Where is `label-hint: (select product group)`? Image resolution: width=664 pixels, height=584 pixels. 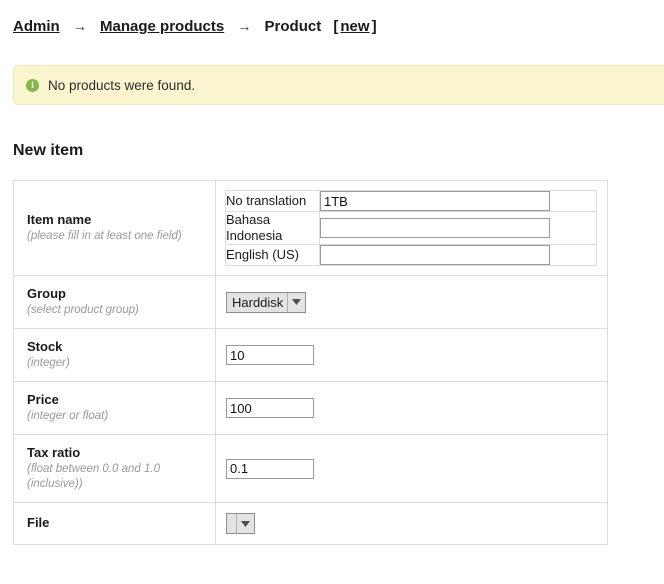 label-hint: (select product group) is located at coordinates (83, 310).